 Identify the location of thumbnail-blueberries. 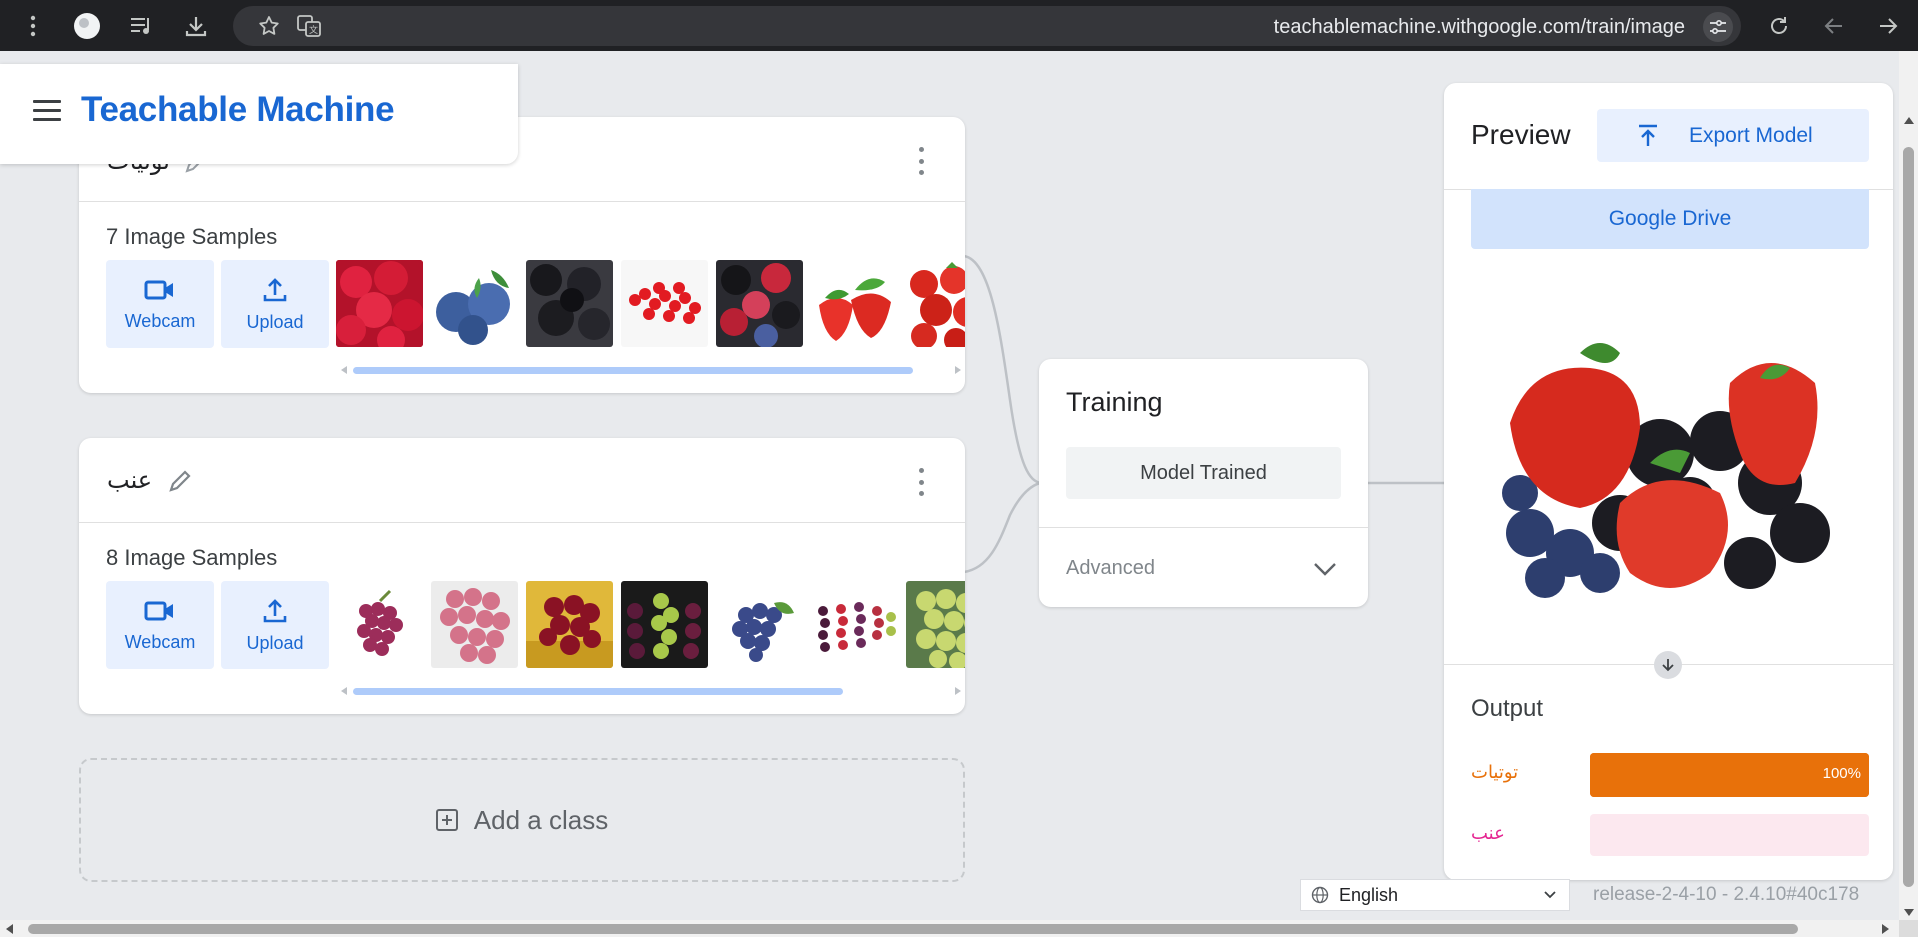
(474, 303).